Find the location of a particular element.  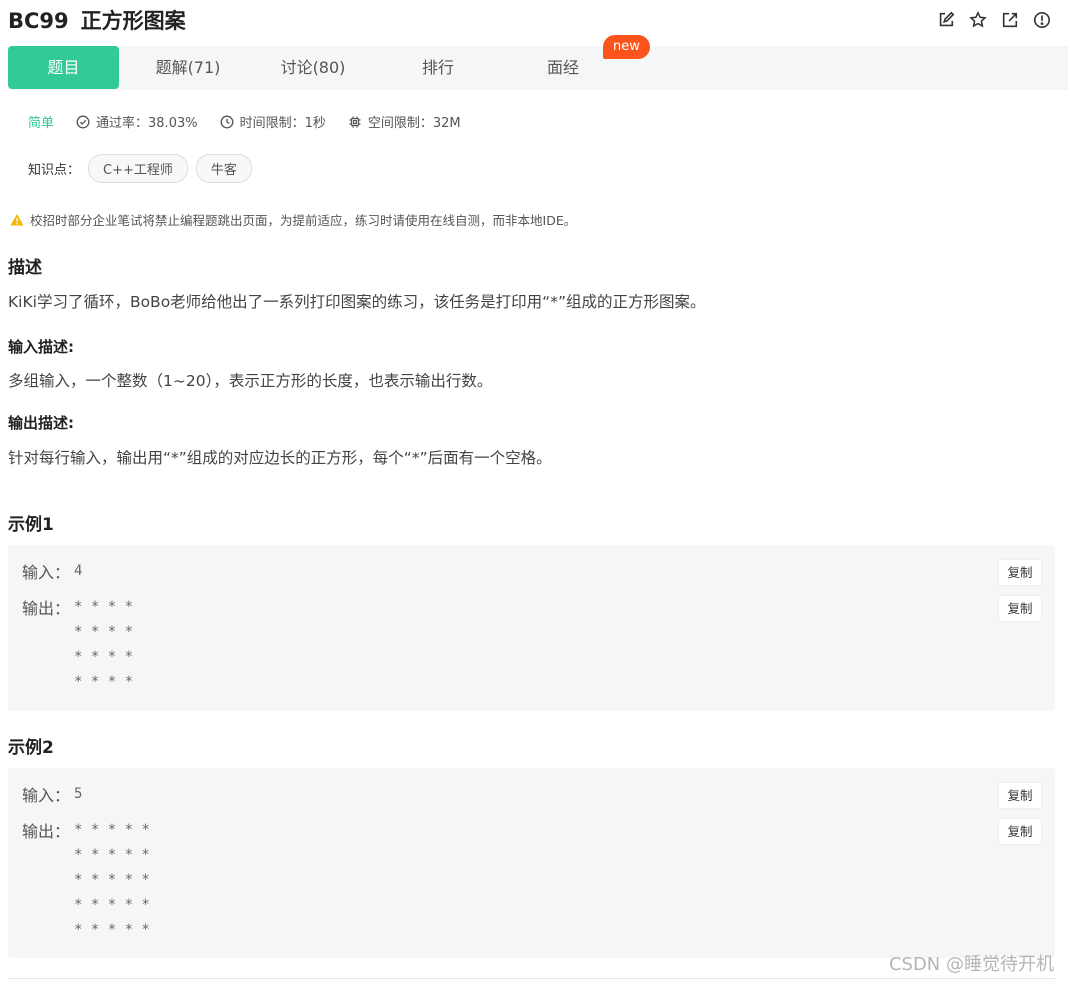

header-actions is located at coordinates (994, 20).